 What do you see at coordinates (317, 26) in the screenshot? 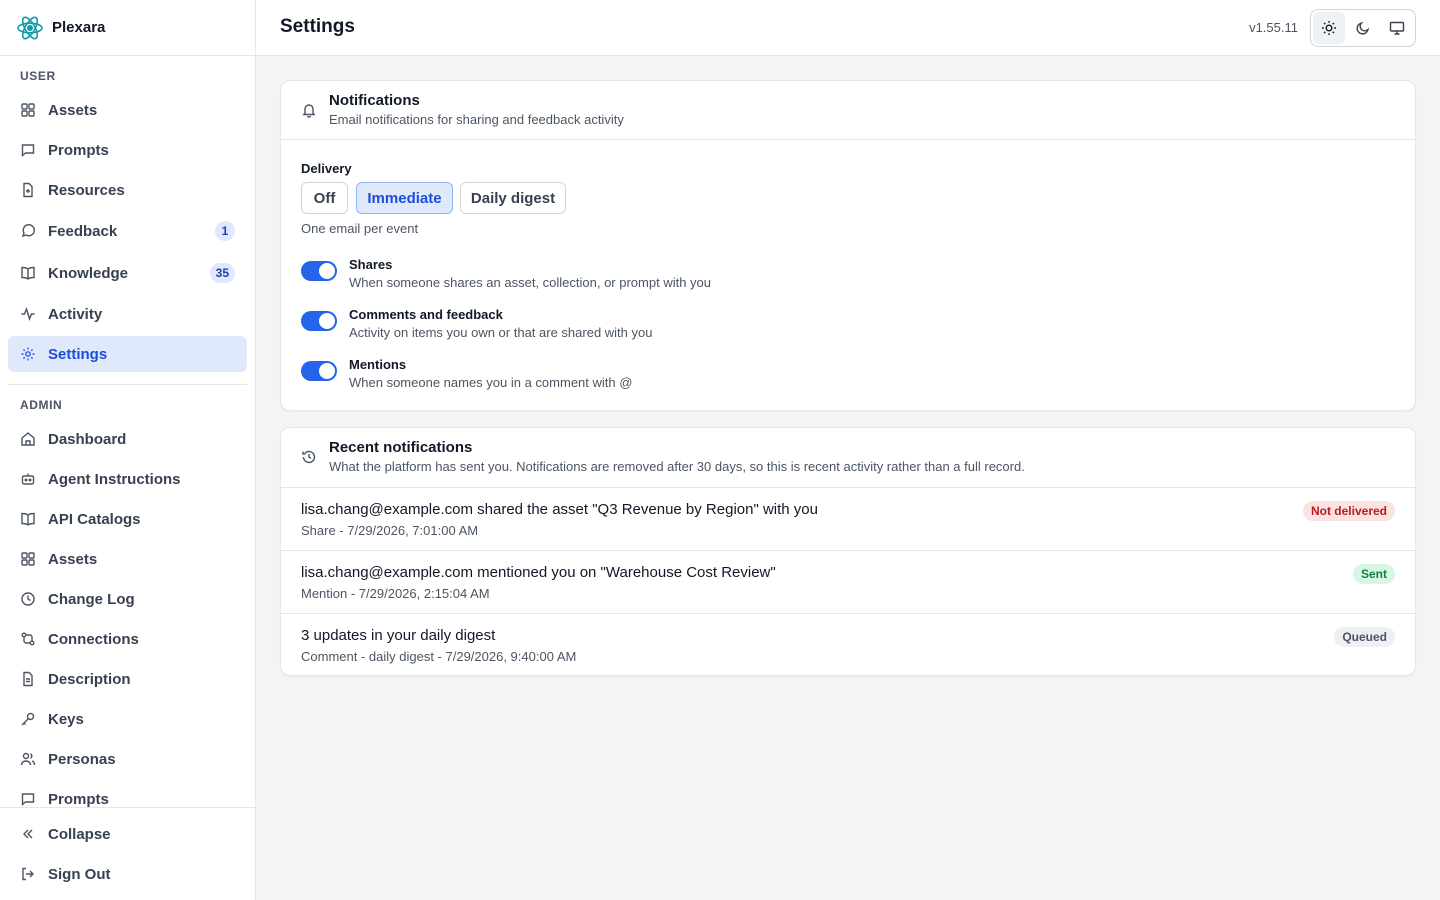
I see `page-title: Settings` at bounding box center [317, 26].